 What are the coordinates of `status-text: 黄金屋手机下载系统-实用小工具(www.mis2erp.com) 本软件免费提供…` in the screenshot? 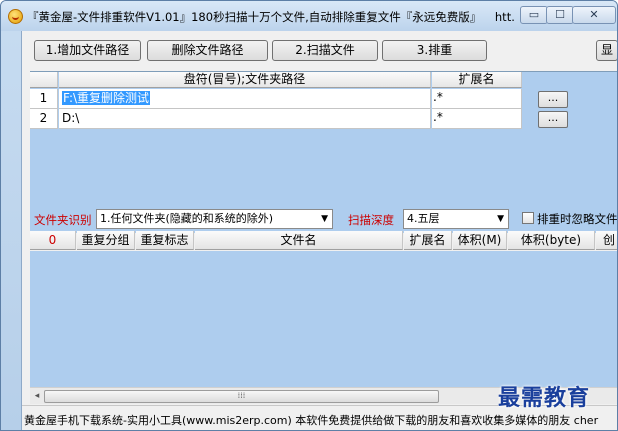 It's located at (311, 420).